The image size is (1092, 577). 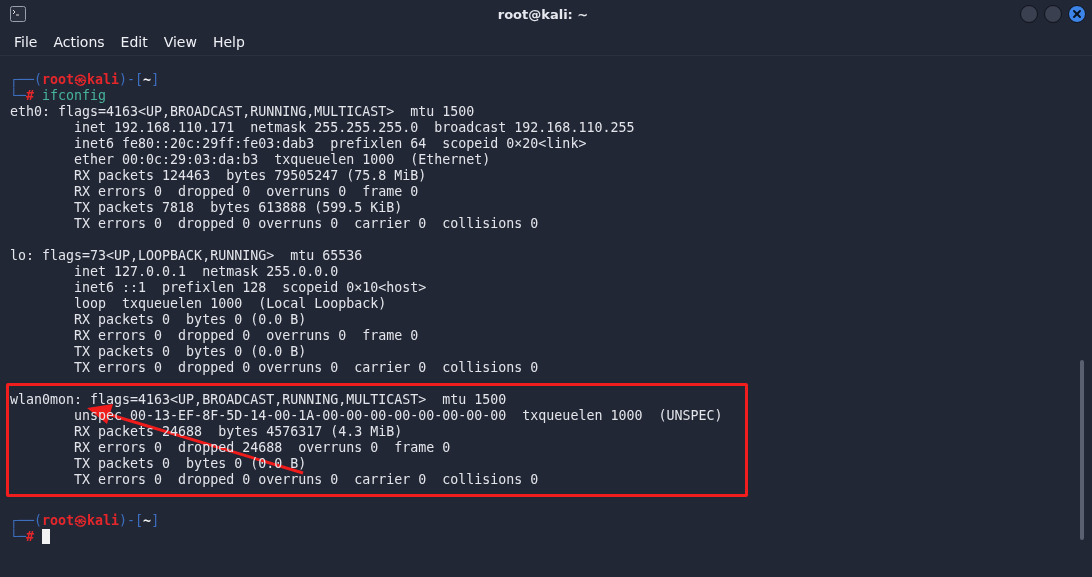 What do you see at coordinates (243, 112) in the screenshot?
I see `output-line: eth0: flags=4163<UP,BROADCAST,RUNNING,MULTICAST> mtu 1500` at bounding box center [243, 112].